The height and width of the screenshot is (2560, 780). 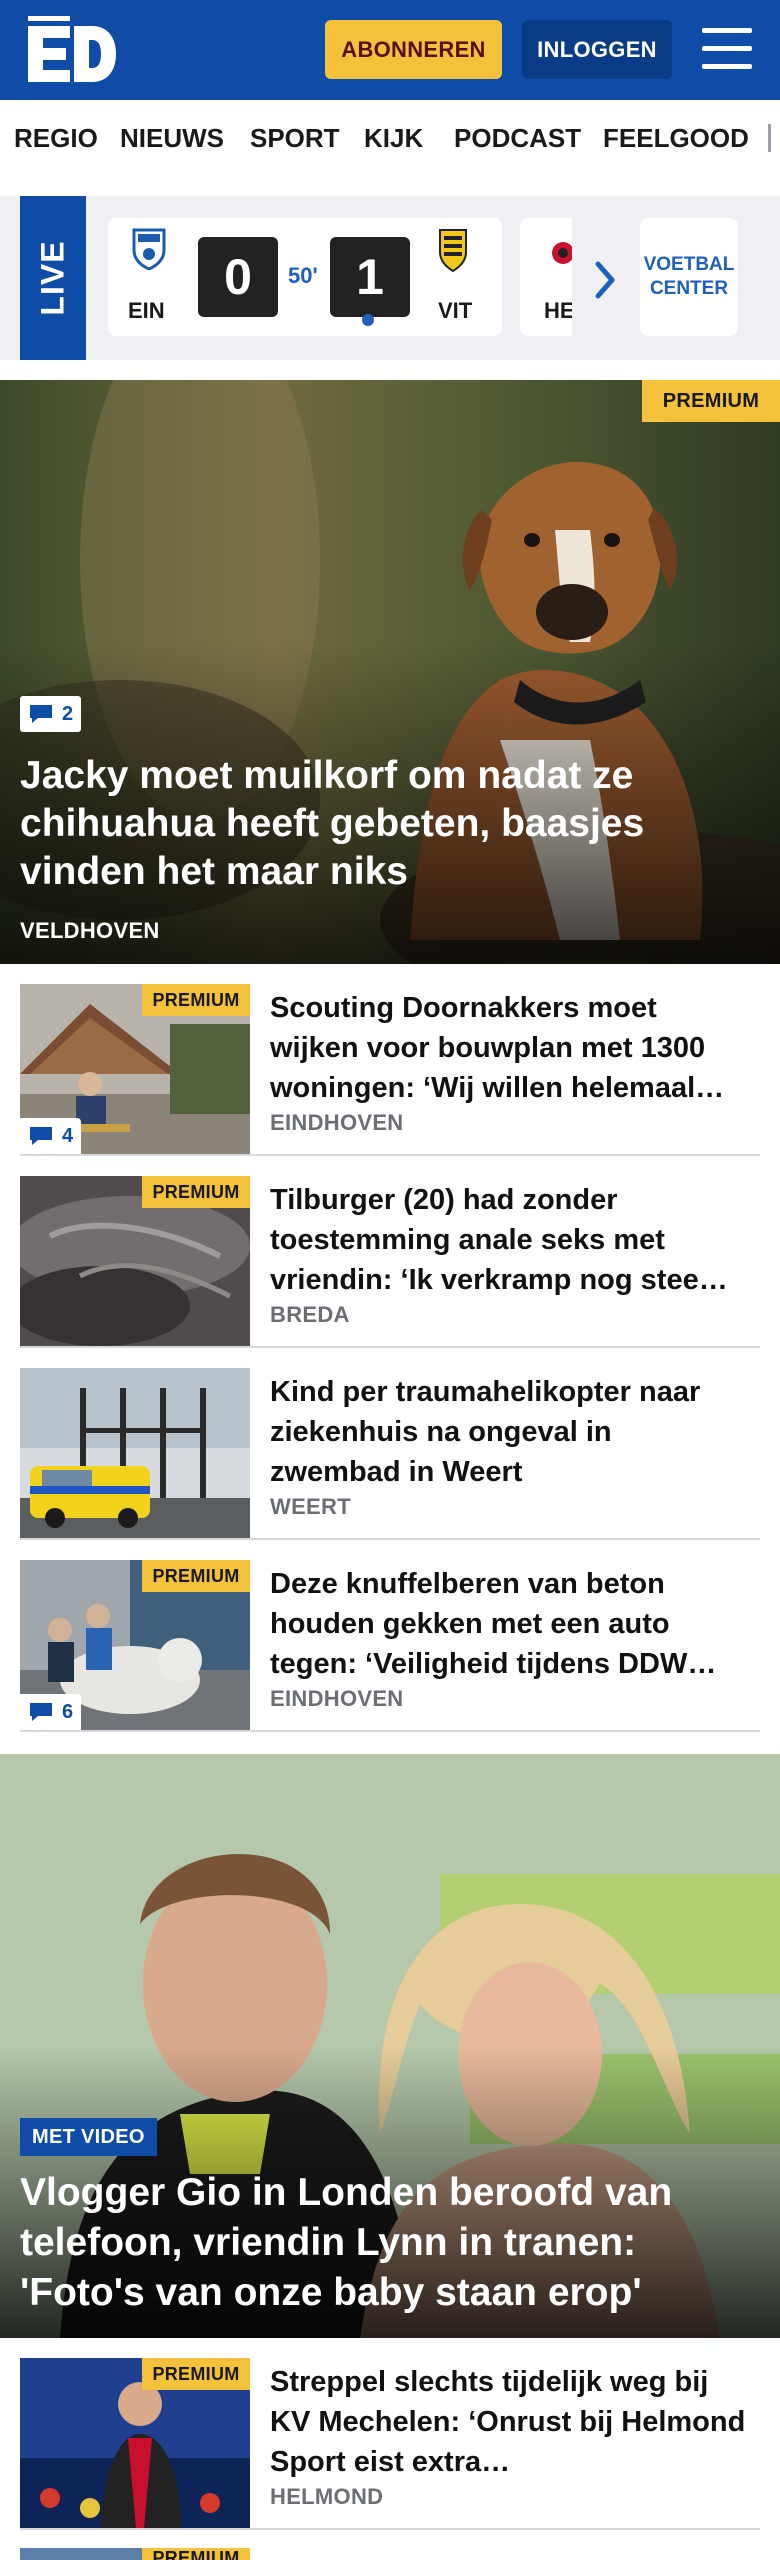 What do you see at coordinates (606, 280) in the screenshot?
I see `chevron-right-icon` at bounding box center [606, 280].